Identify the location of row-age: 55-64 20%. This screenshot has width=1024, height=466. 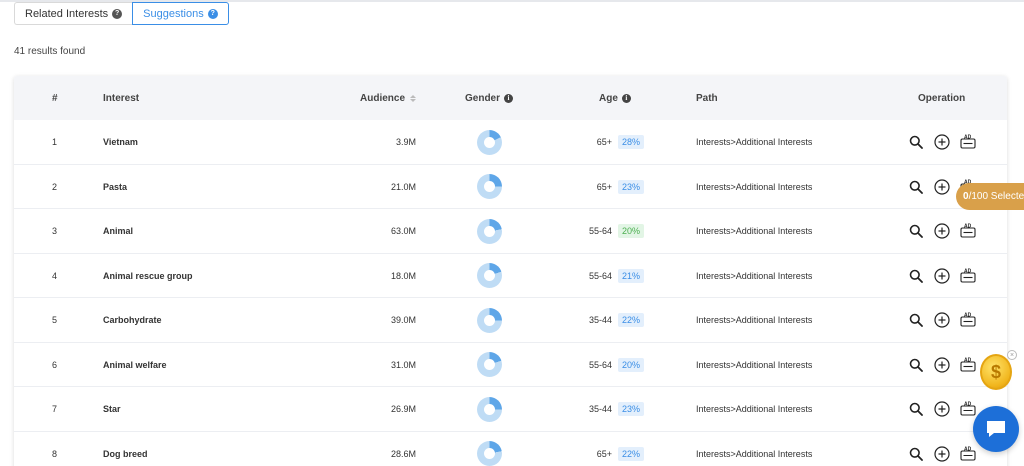
(594, 365).